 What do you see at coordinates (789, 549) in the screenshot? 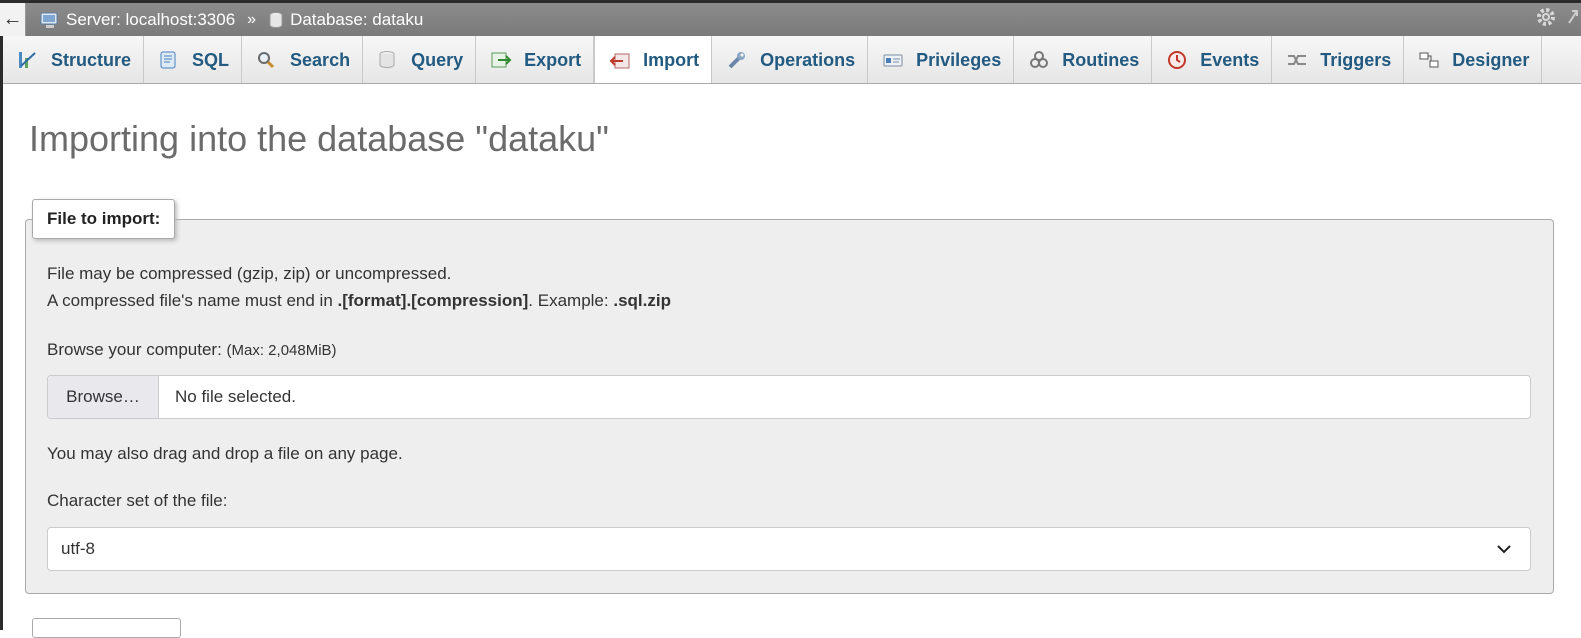
I see `charset-select: utf-8` at bounding box center [789, 549].